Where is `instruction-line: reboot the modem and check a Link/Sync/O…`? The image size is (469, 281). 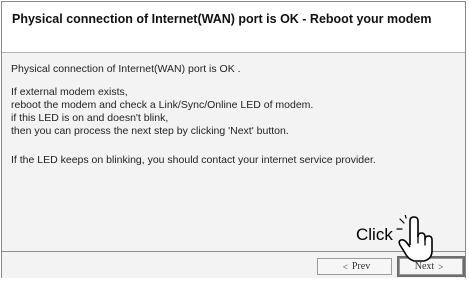
instruction-line: reboot the modem and check a Link/Sync/O… is located at coordinates (162, 105).